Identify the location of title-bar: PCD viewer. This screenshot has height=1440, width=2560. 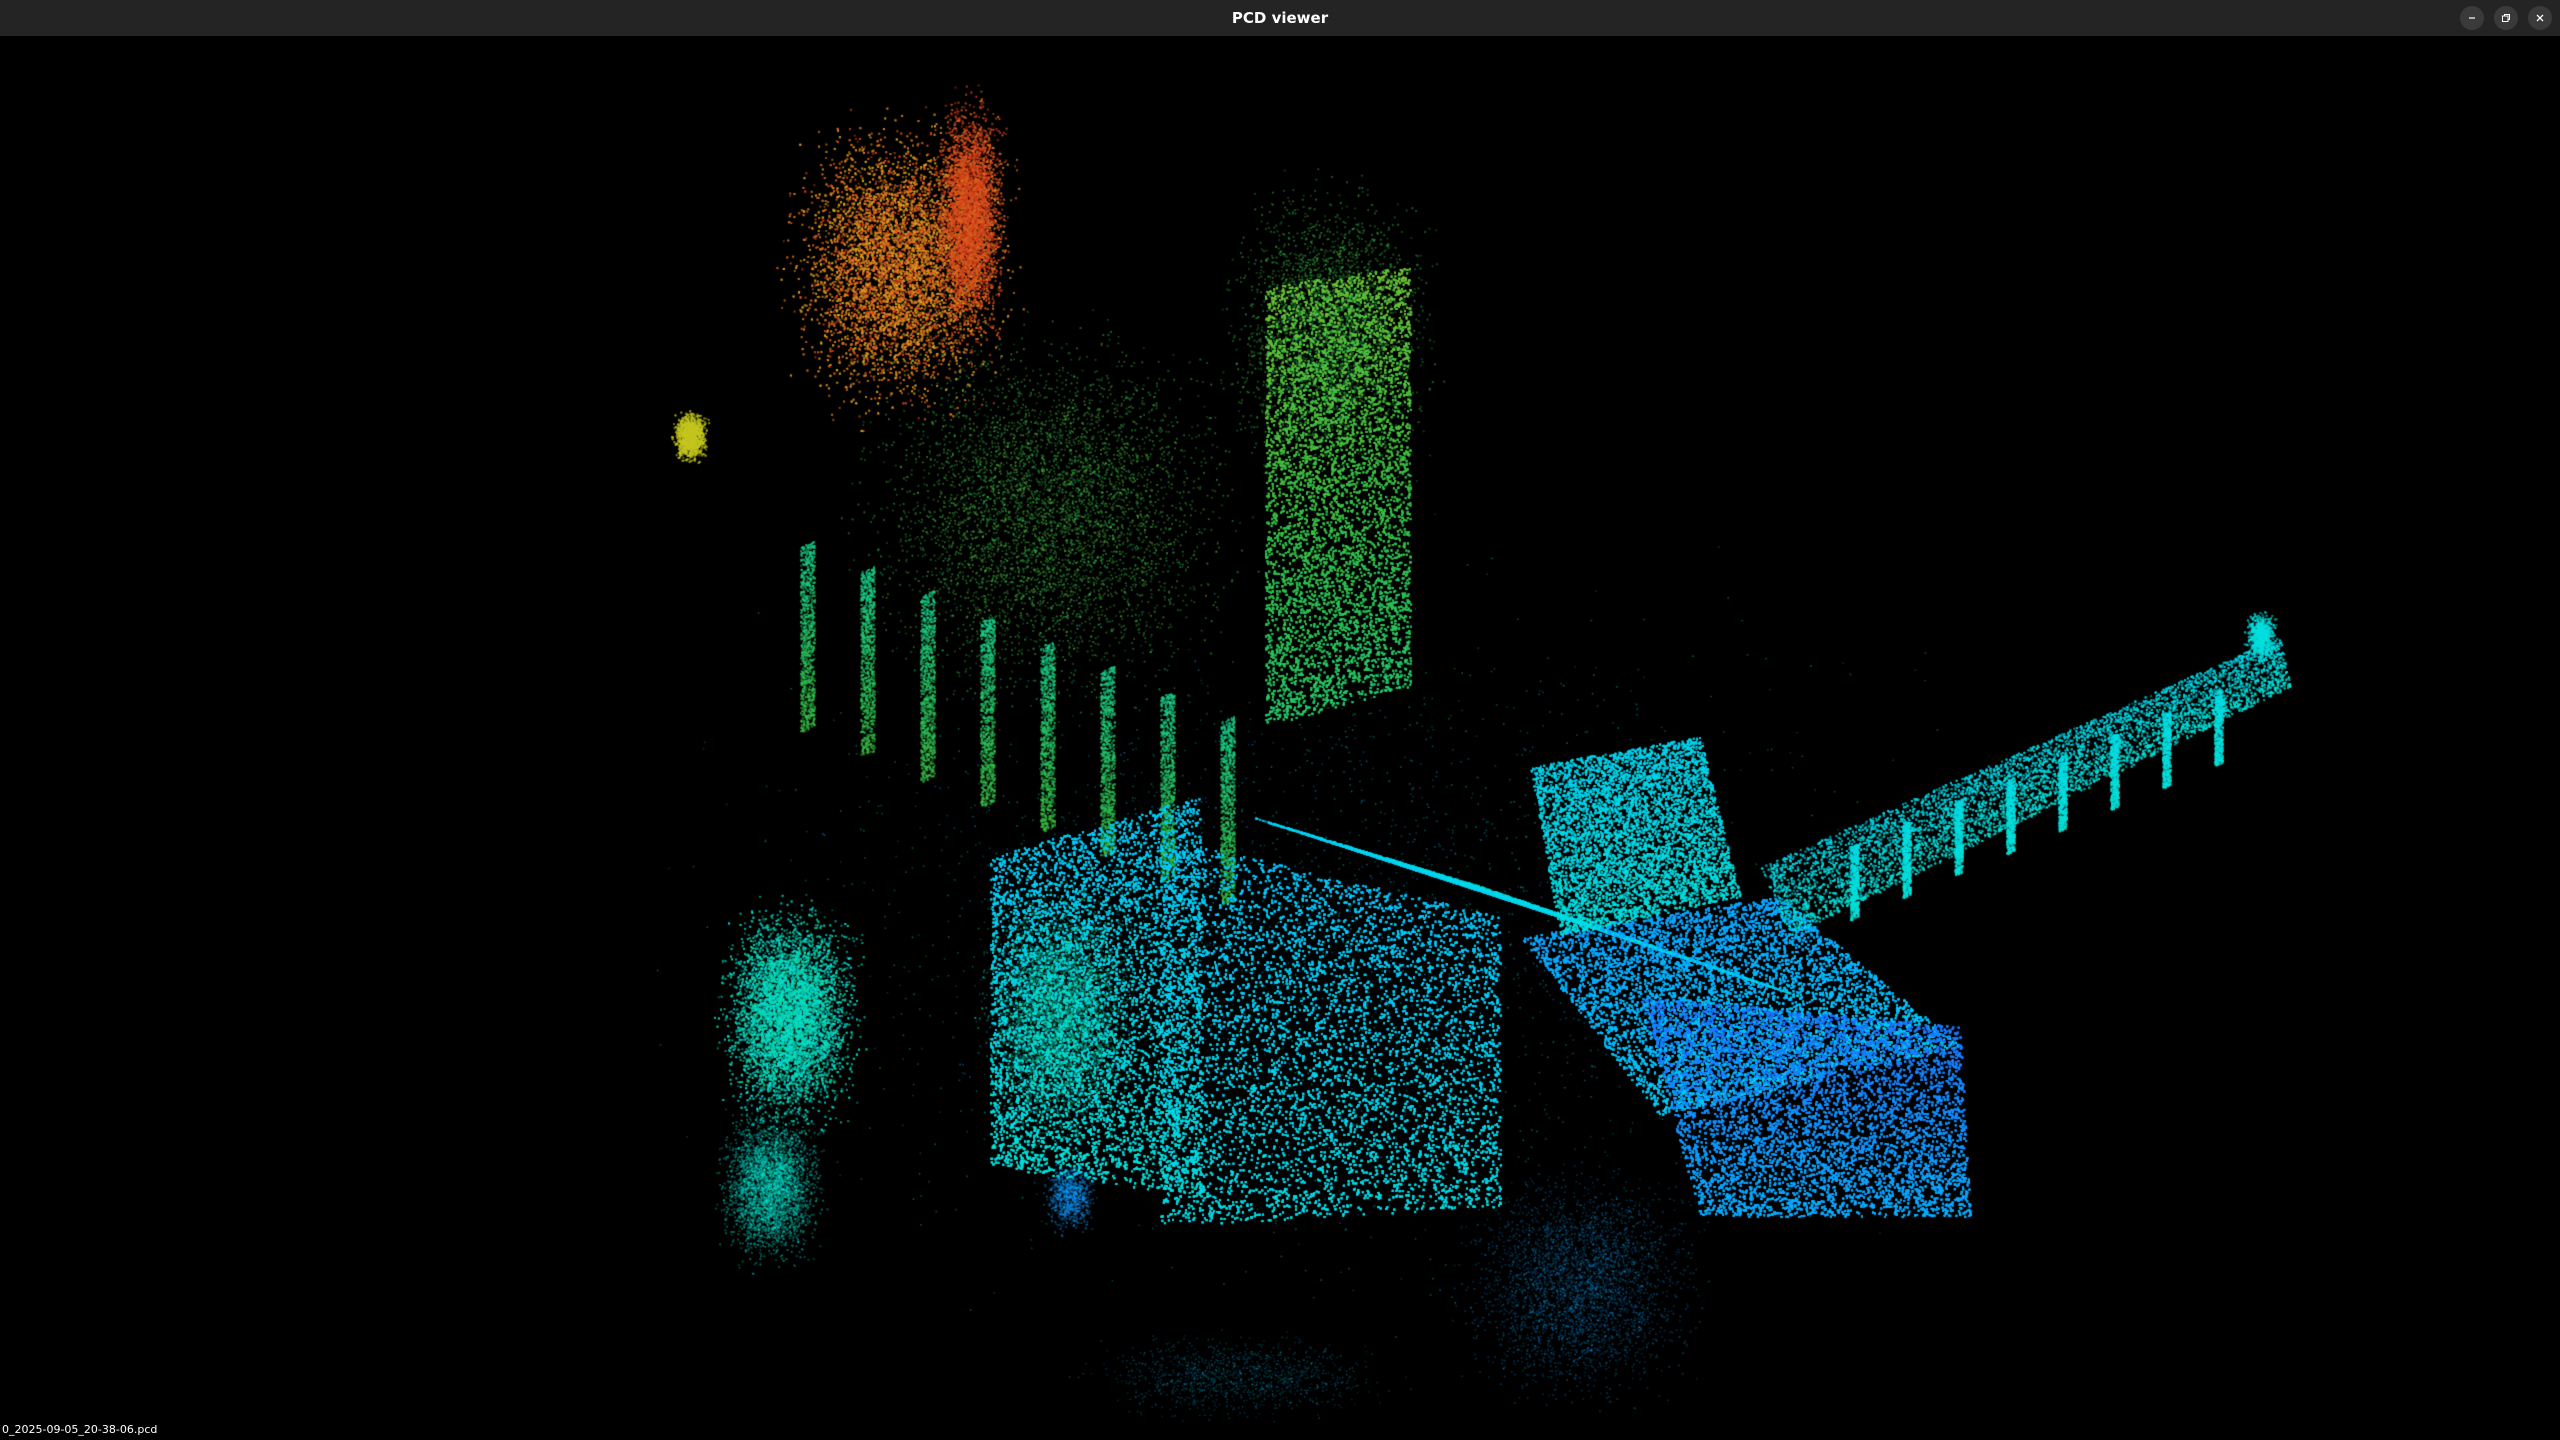
(1280, 18).